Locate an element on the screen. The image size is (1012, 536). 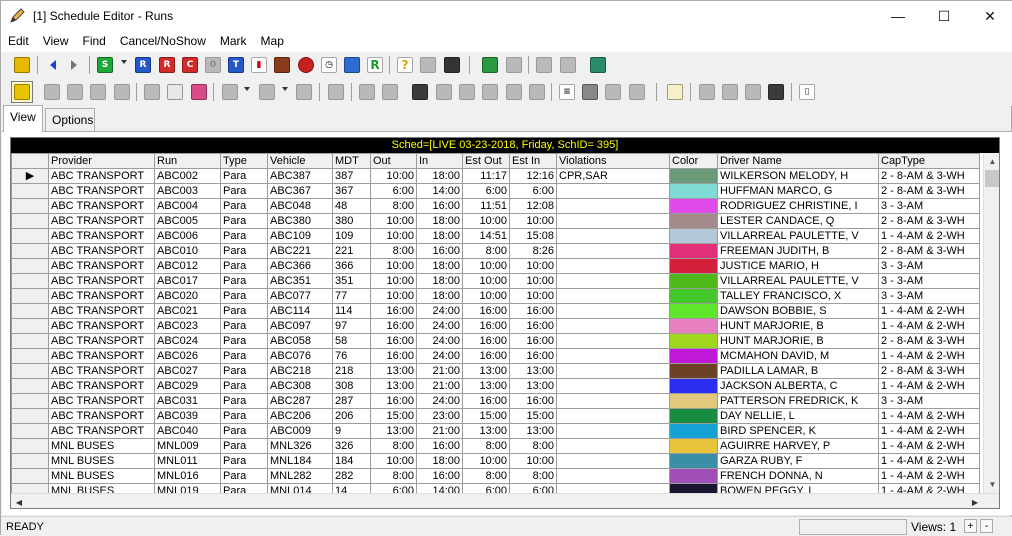
cell-mdt: 287 is located at coordinates (351, 401).